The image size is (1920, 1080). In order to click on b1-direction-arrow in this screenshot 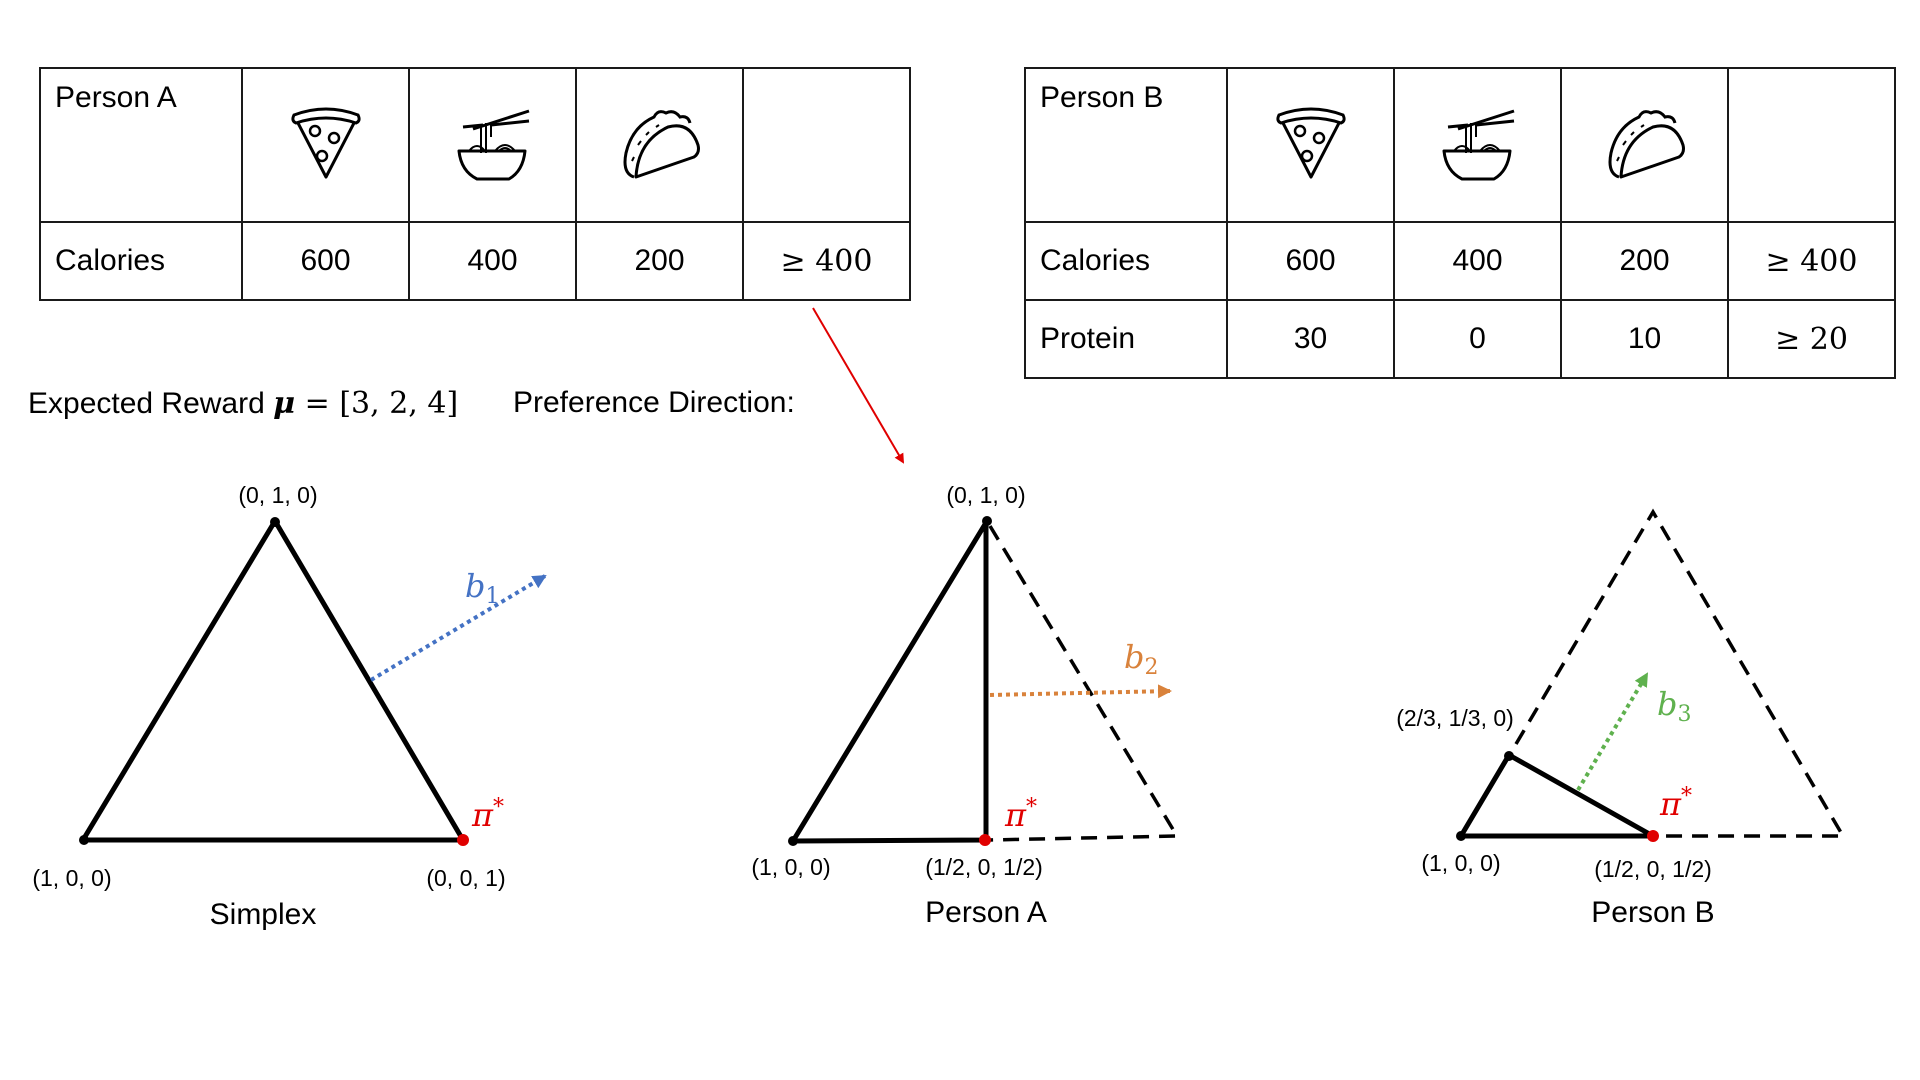, I will do `click(458, 628)`.